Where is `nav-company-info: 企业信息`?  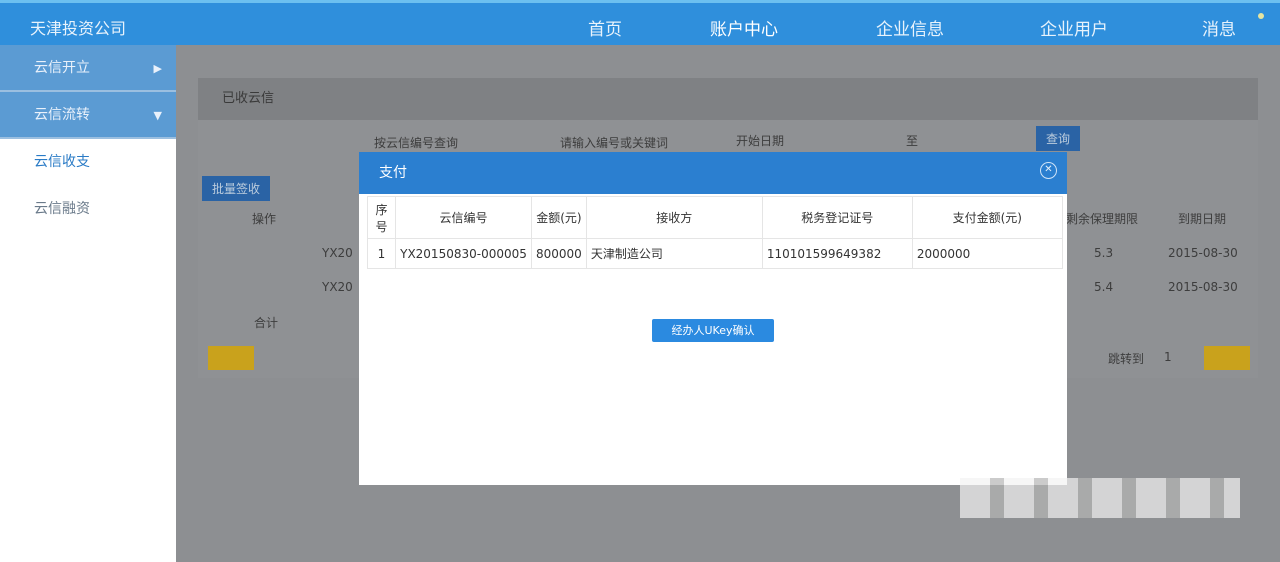
nav-company-info: 企业信息 is located at coordinates (910, 27).